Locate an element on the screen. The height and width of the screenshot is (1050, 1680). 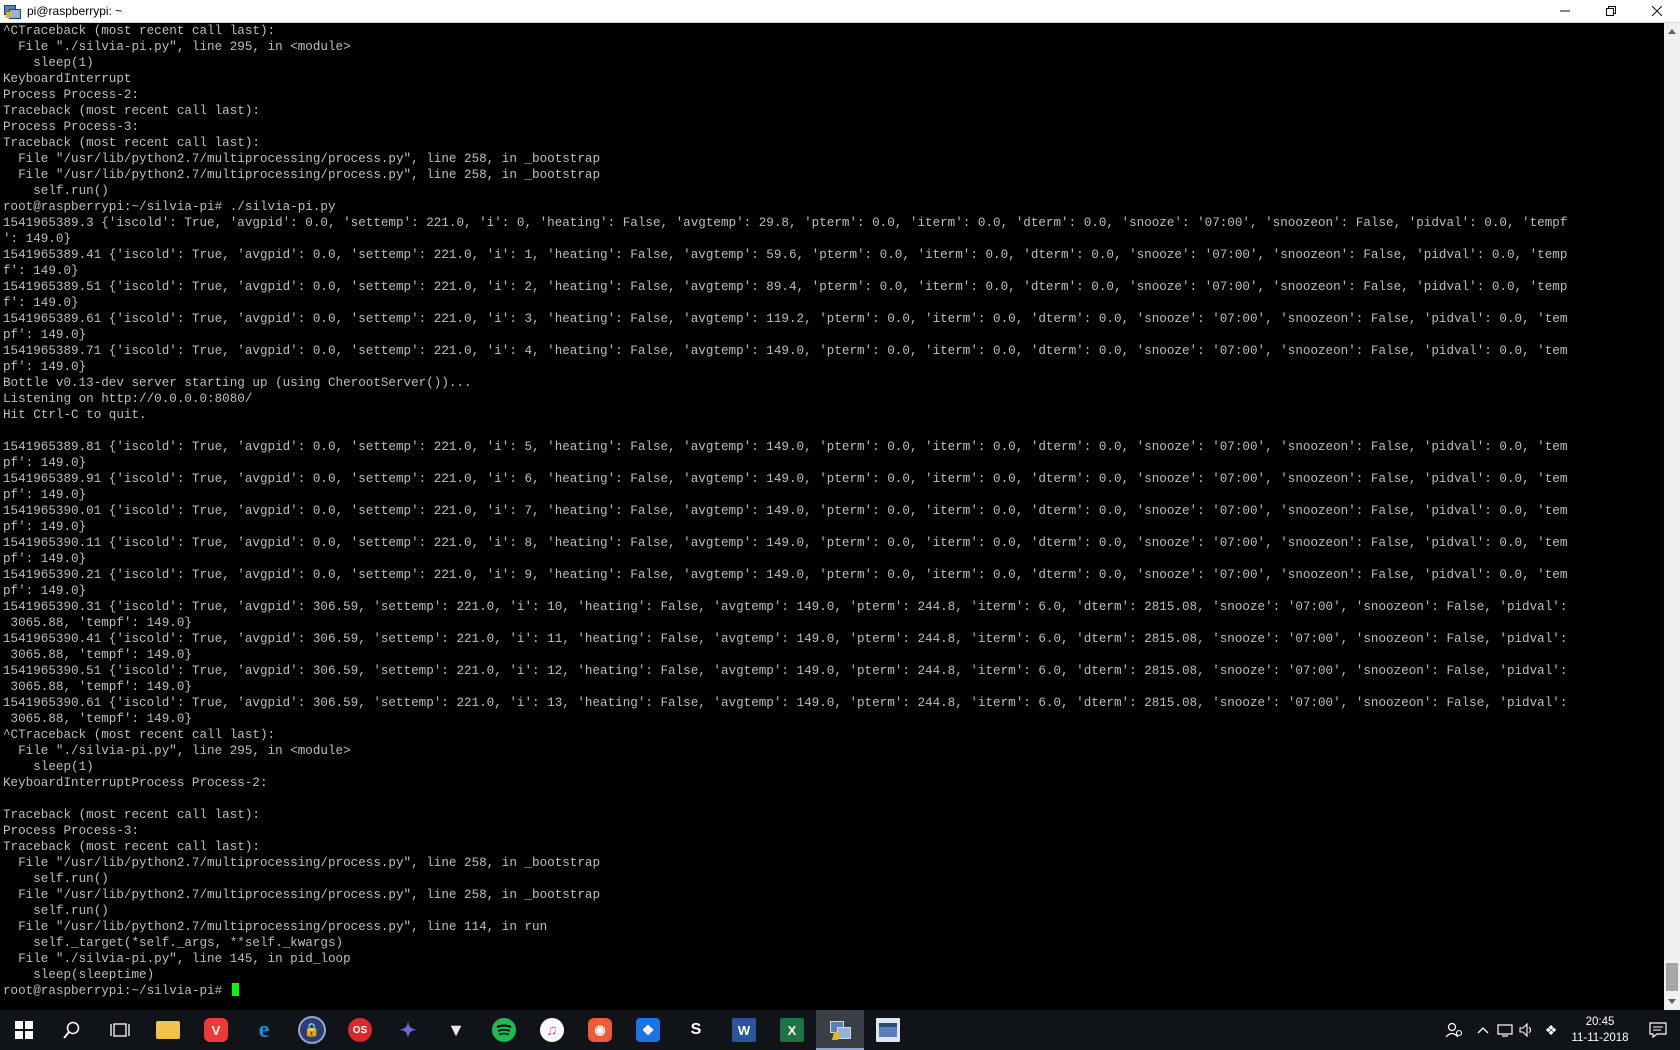
close-icon is located at coordinates (1657, 11).